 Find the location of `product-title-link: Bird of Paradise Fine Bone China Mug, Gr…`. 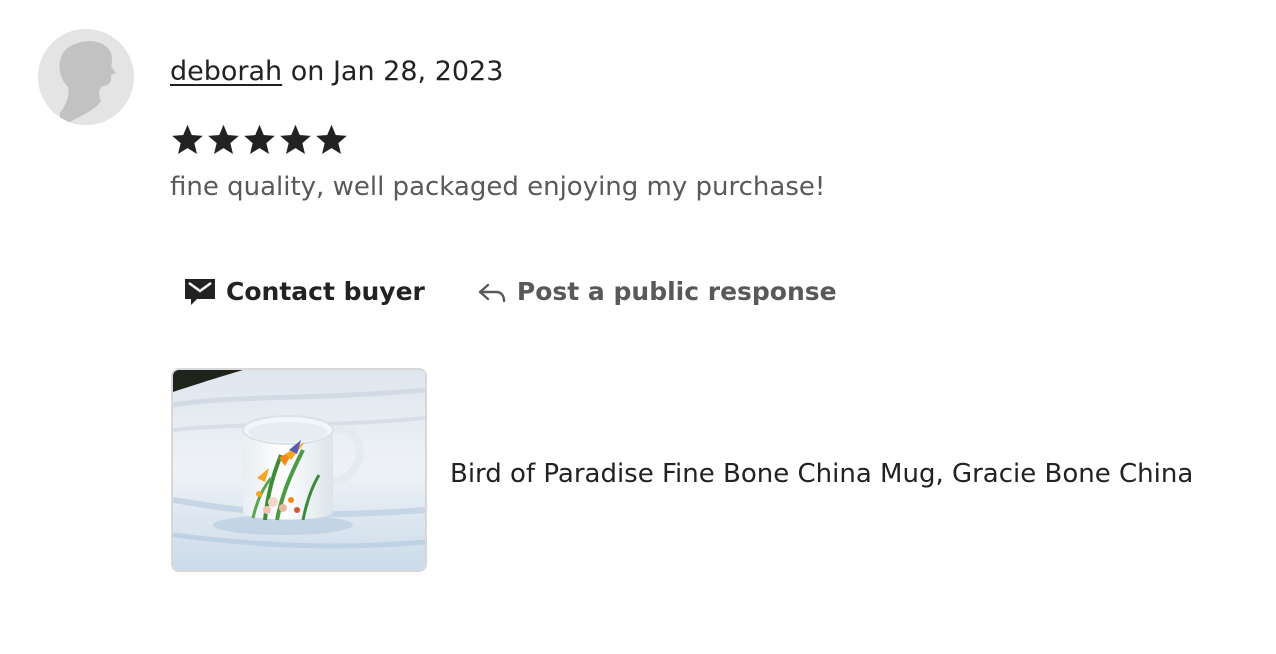

product-title-link: Bird of Paradise Fine Bone China Mug, Gr… is located at coordinates (821, 474).